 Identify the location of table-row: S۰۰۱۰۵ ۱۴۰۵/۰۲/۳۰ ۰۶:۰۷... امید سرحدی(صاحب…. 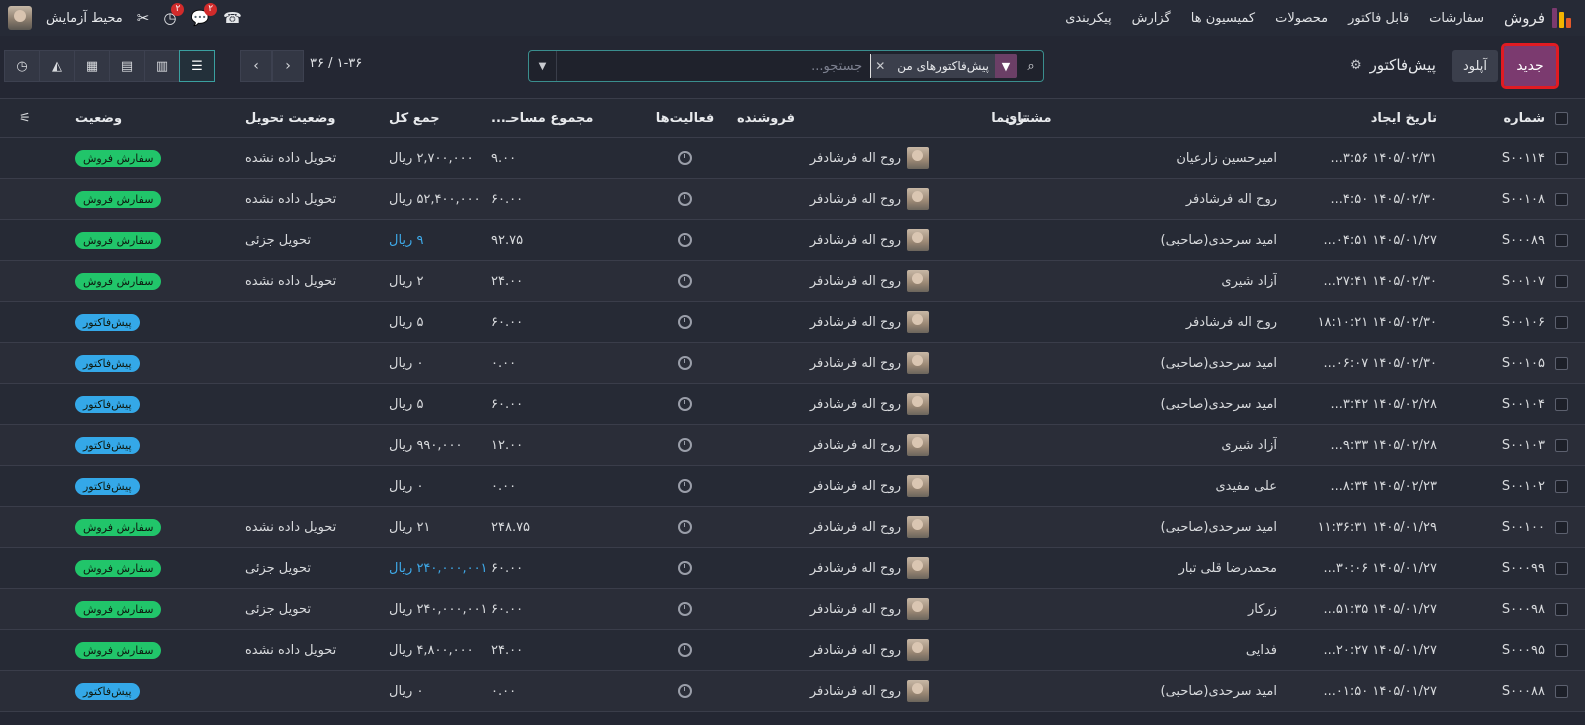
(792, 363).